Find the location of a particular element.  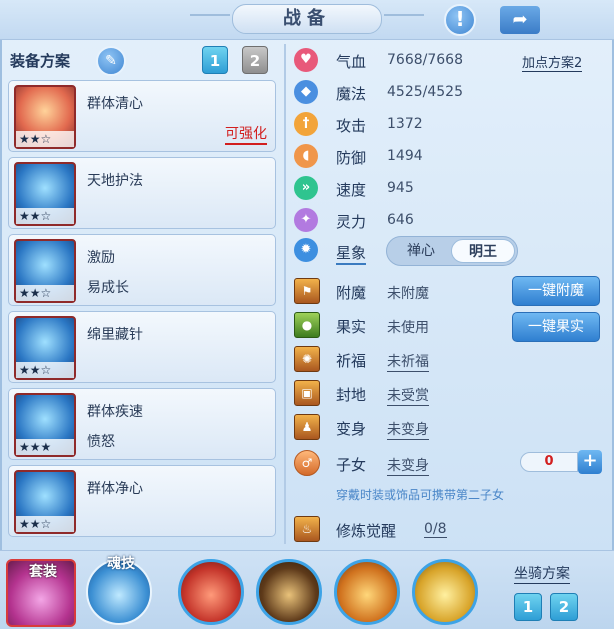

feature-value-link: 未受赏 is located at coordinates (408, 395).